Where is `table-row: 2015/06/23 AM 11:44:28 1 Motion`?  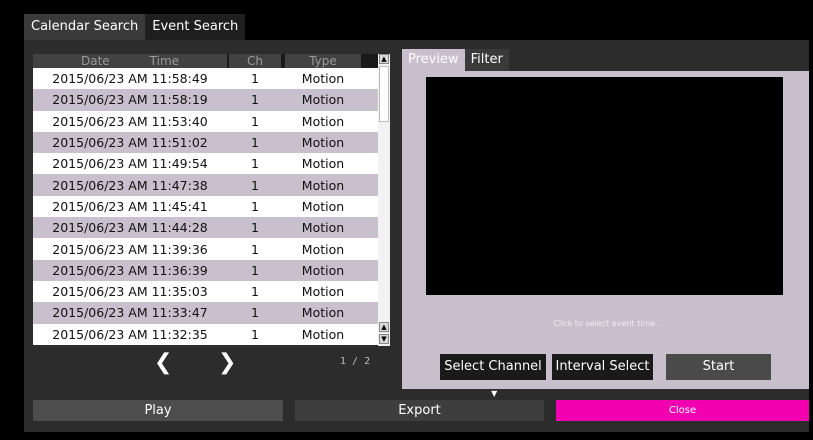 table-row: 2015/06/23 AM 11:44:28 1 Motion is located at coordinates (205, 228).